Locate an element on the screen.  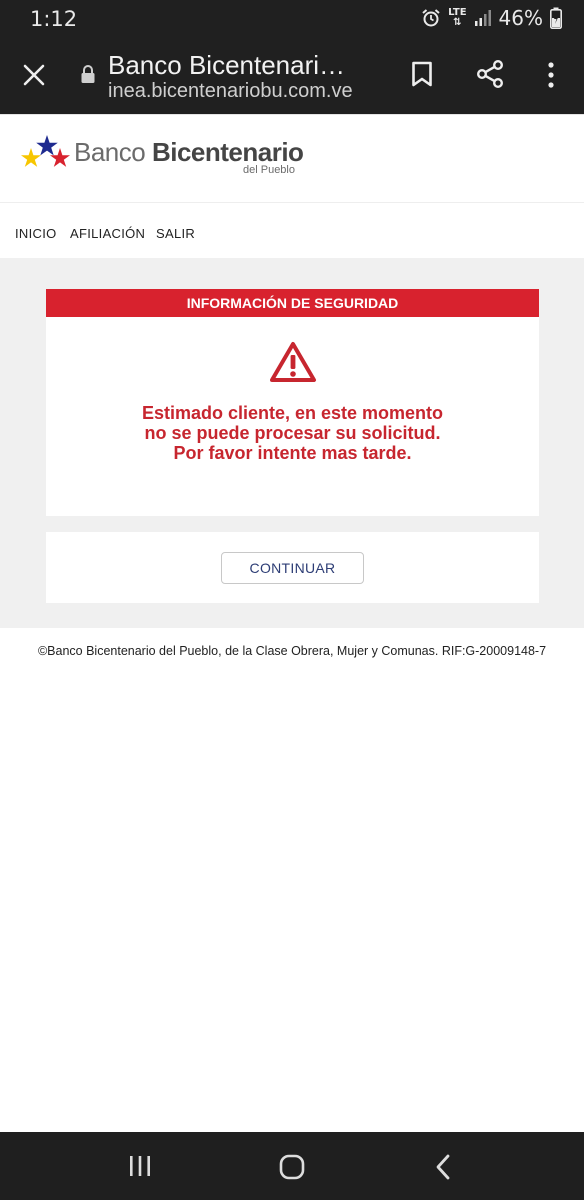
security-panel-header: INFORMACIÓN DE SEGURIDAD is located at coordinates (292, 303).